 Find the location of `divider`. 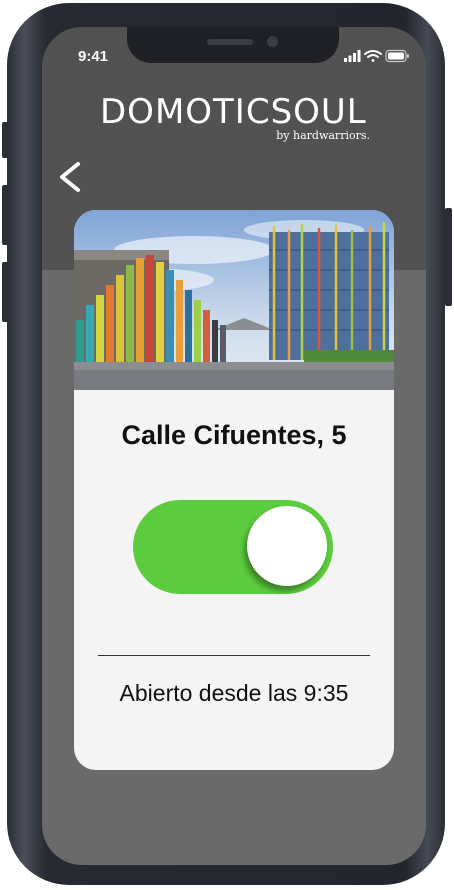

divider is located at coordinates (234, 655).